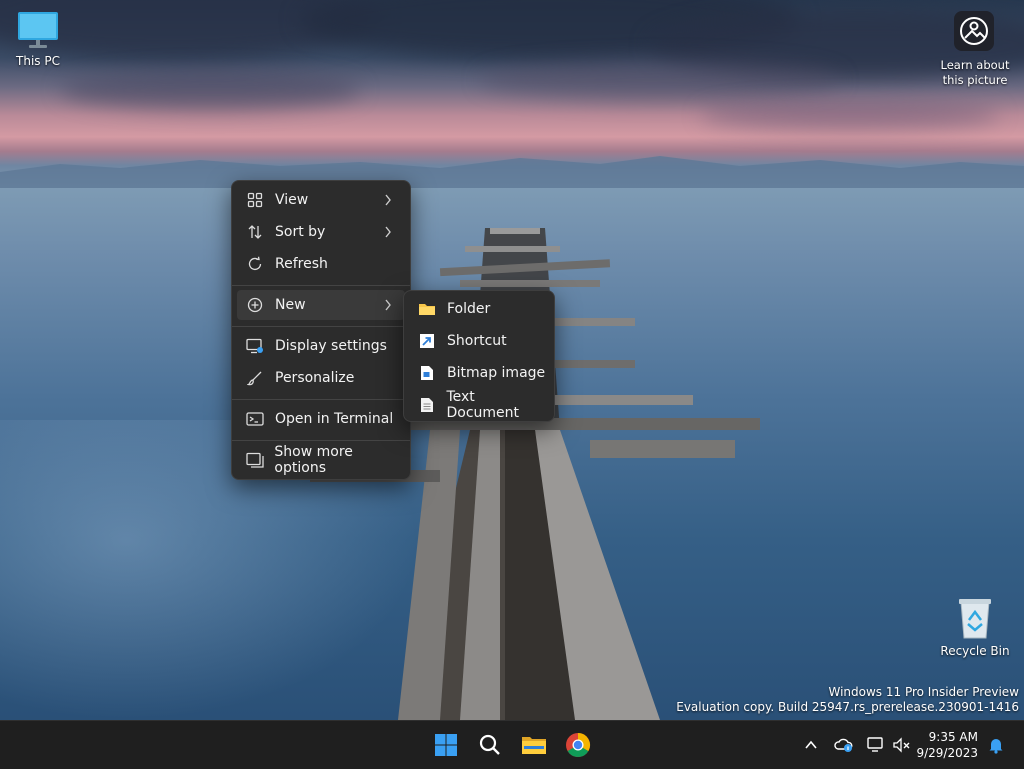 The image size is (1024, 769). I want to click on menu-item-sort-by: Sort by, so click(321, 232).